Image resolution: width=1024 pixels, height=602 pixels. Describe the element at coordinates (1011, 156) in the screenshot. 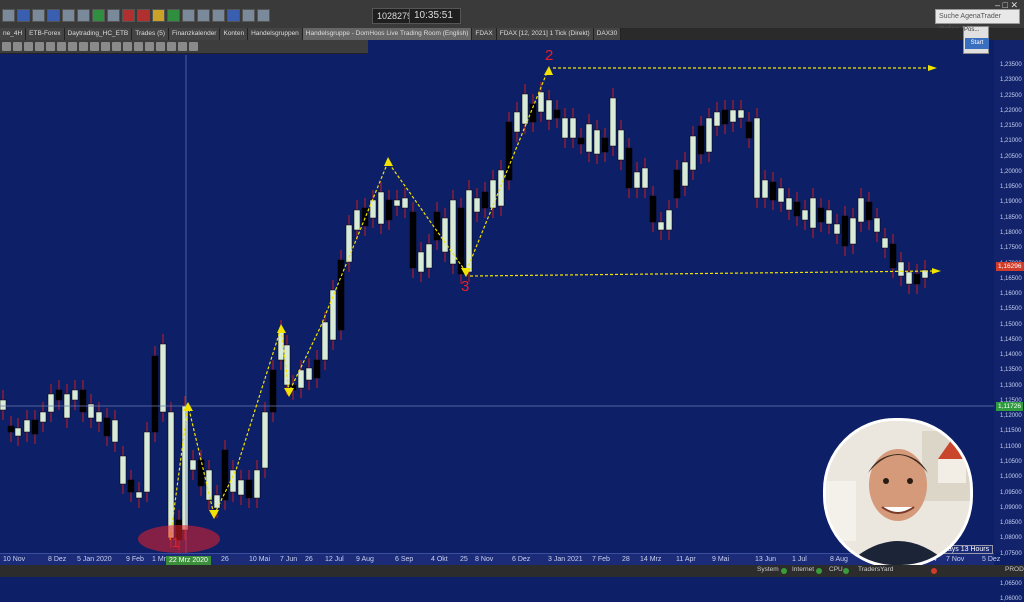

I see `price-tick-label: 1,20500` at that location.